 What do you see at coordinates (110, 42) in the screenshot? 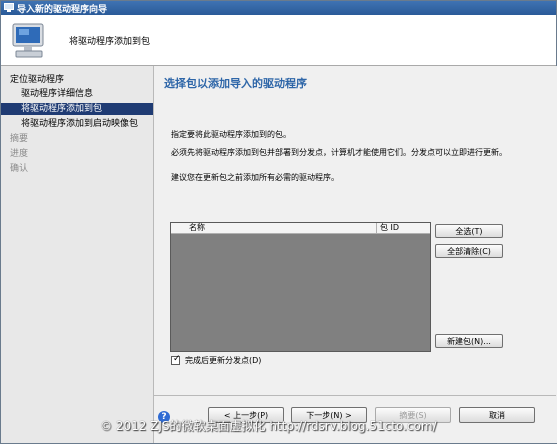
I see `header-title: 将驱动程序添加到包` at bounding box center [110, 42].